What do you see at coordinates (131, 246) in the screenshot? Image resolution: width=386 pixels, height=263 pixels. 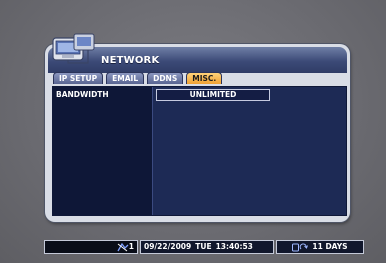 I see `channel-number: 1` at bounding box center [131, 246].